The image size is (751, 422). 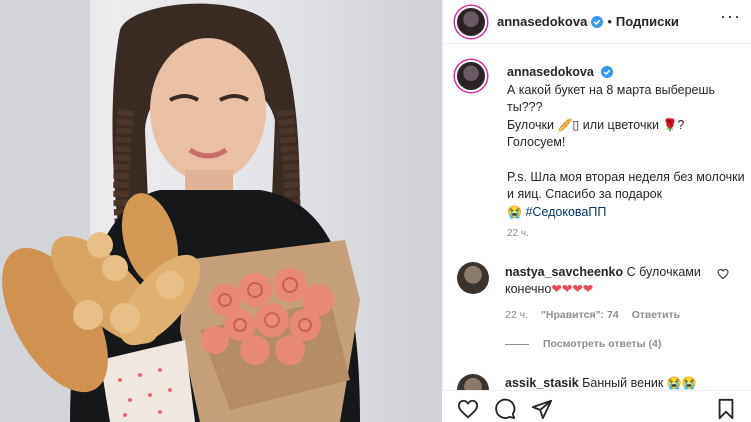 What do you see at coordinates (576, 124) in the screenshot?
I see `missing-glyph-icon: ▯` at bounding box center [576, 124].